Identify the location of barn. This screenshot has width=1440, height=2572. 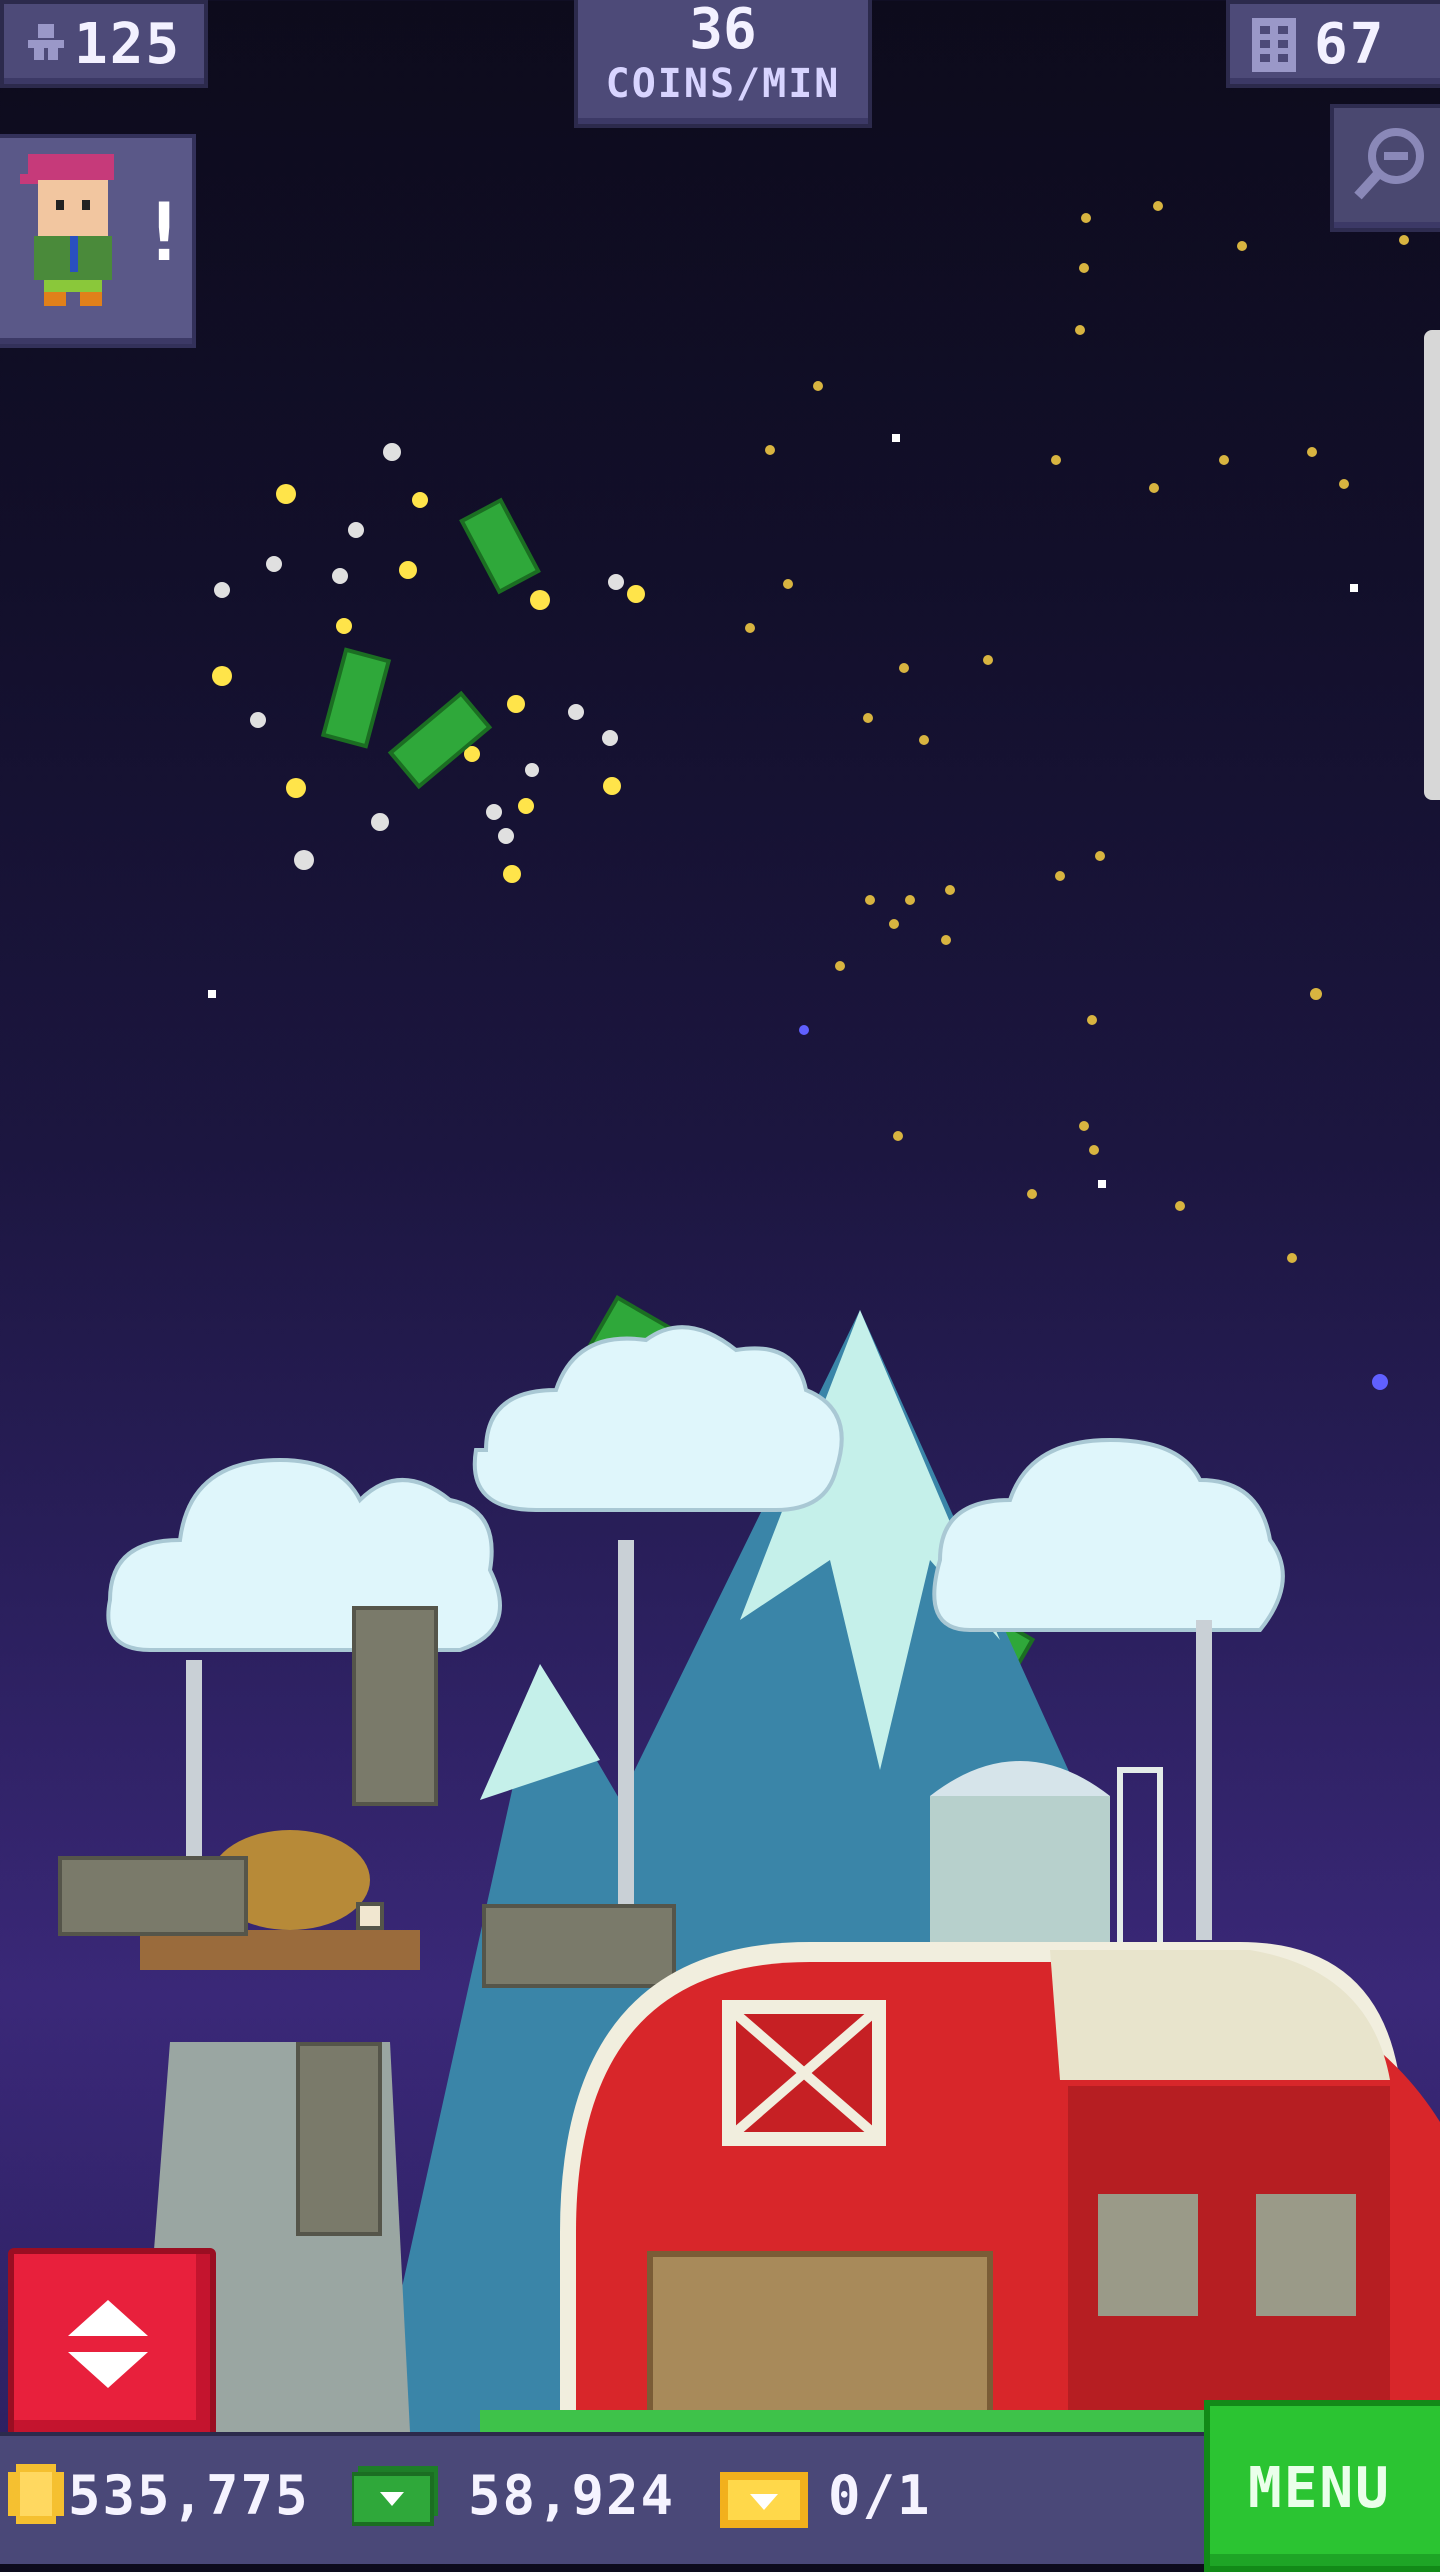
(1000, 2188).